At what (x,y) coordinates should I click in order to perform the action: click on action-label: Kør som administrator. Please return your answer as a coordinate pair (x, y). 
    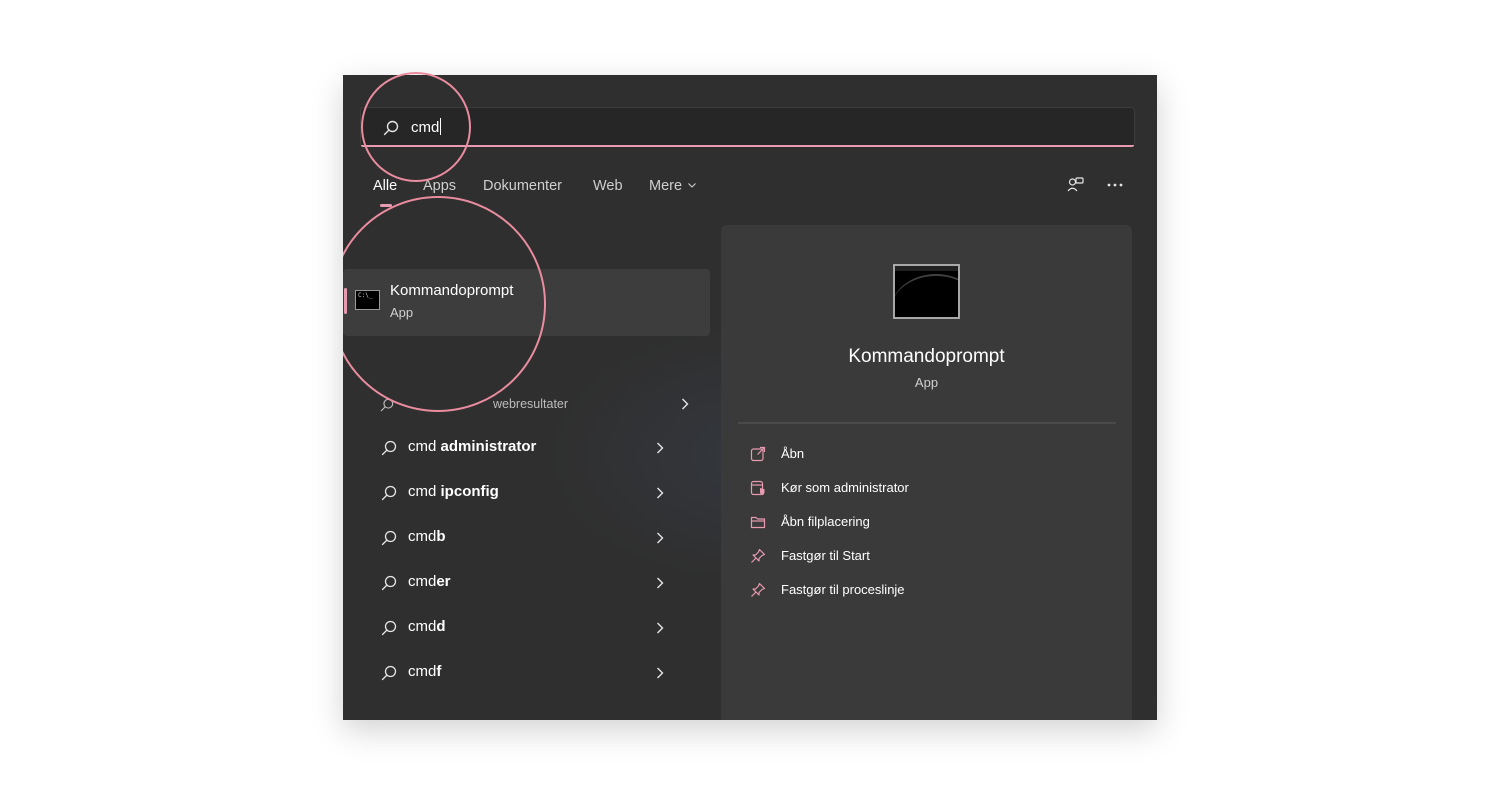
    Looking at the image, I should click on (845, 487).